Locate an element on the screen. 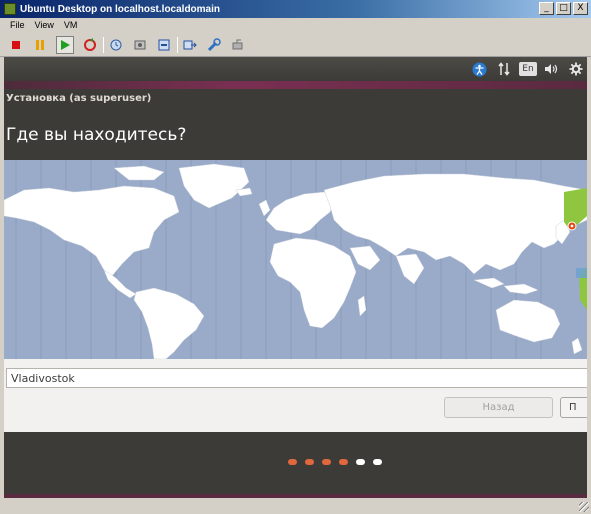 This screenshot has width=591, height=514. volume-icon is located at coordinates (552, 69).